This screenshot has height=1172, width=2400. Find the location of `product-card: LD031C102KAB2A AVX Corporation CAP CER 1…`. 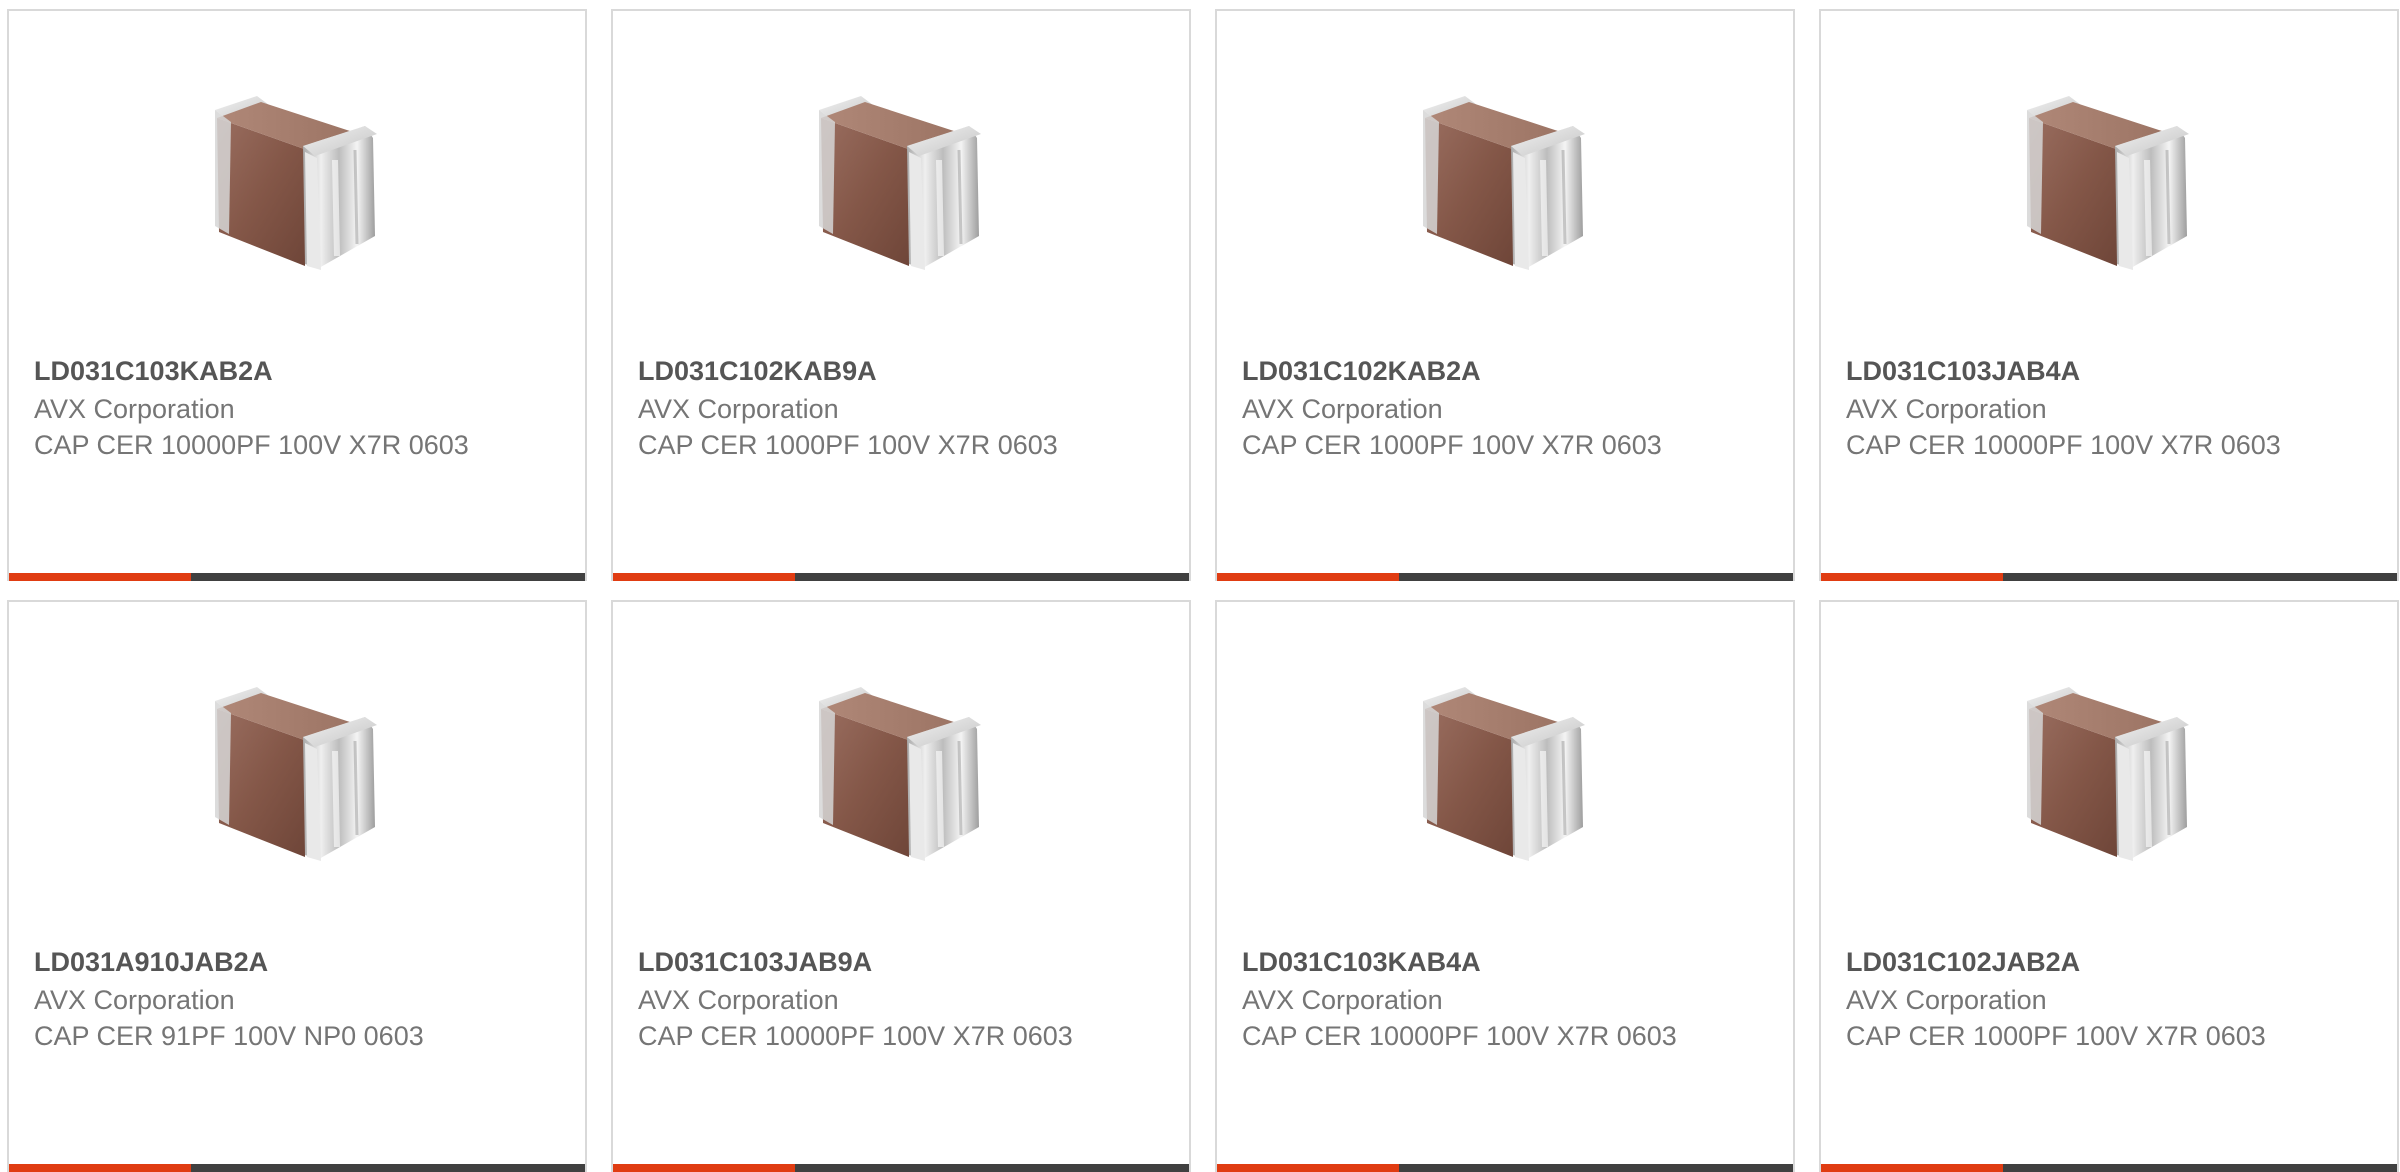

product-card: LD031C102KAB2A AVX Corporation CAP CER 1… is located at coordinates (1505, 295).